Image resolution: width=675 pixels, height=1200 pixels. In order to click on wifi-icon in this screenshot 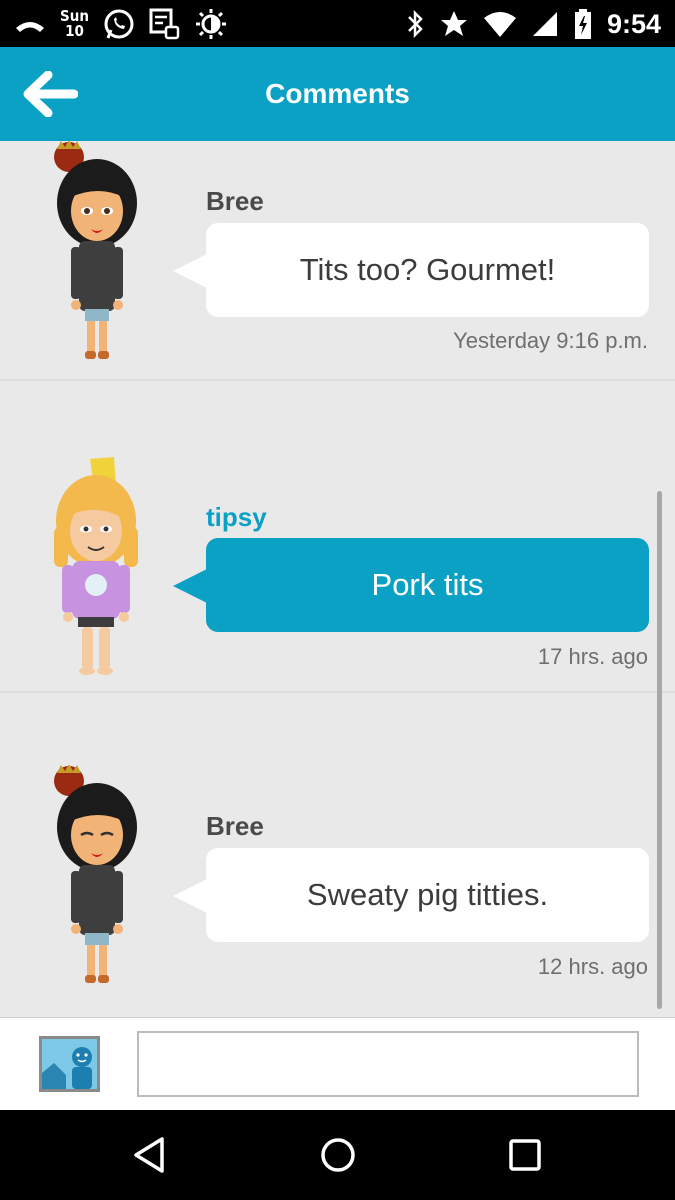, I will do `click(499, 24)`.